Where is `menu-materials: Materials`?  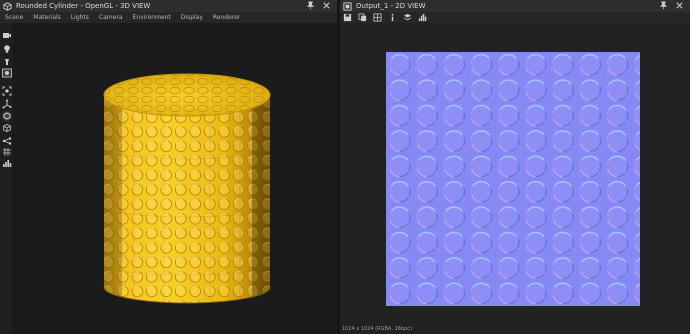 menu-materials: Materials is located at coordinates (47, 17).